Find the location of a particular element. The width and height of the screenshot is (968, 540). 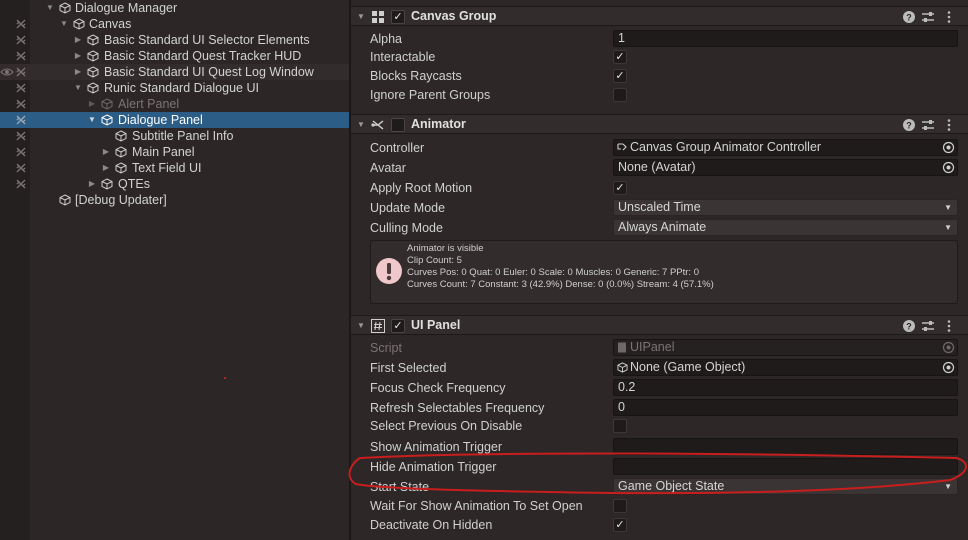

hierarchy-item-subtitle-panel-info: Subtitle Panel Info is located at coordinates (174, 136).